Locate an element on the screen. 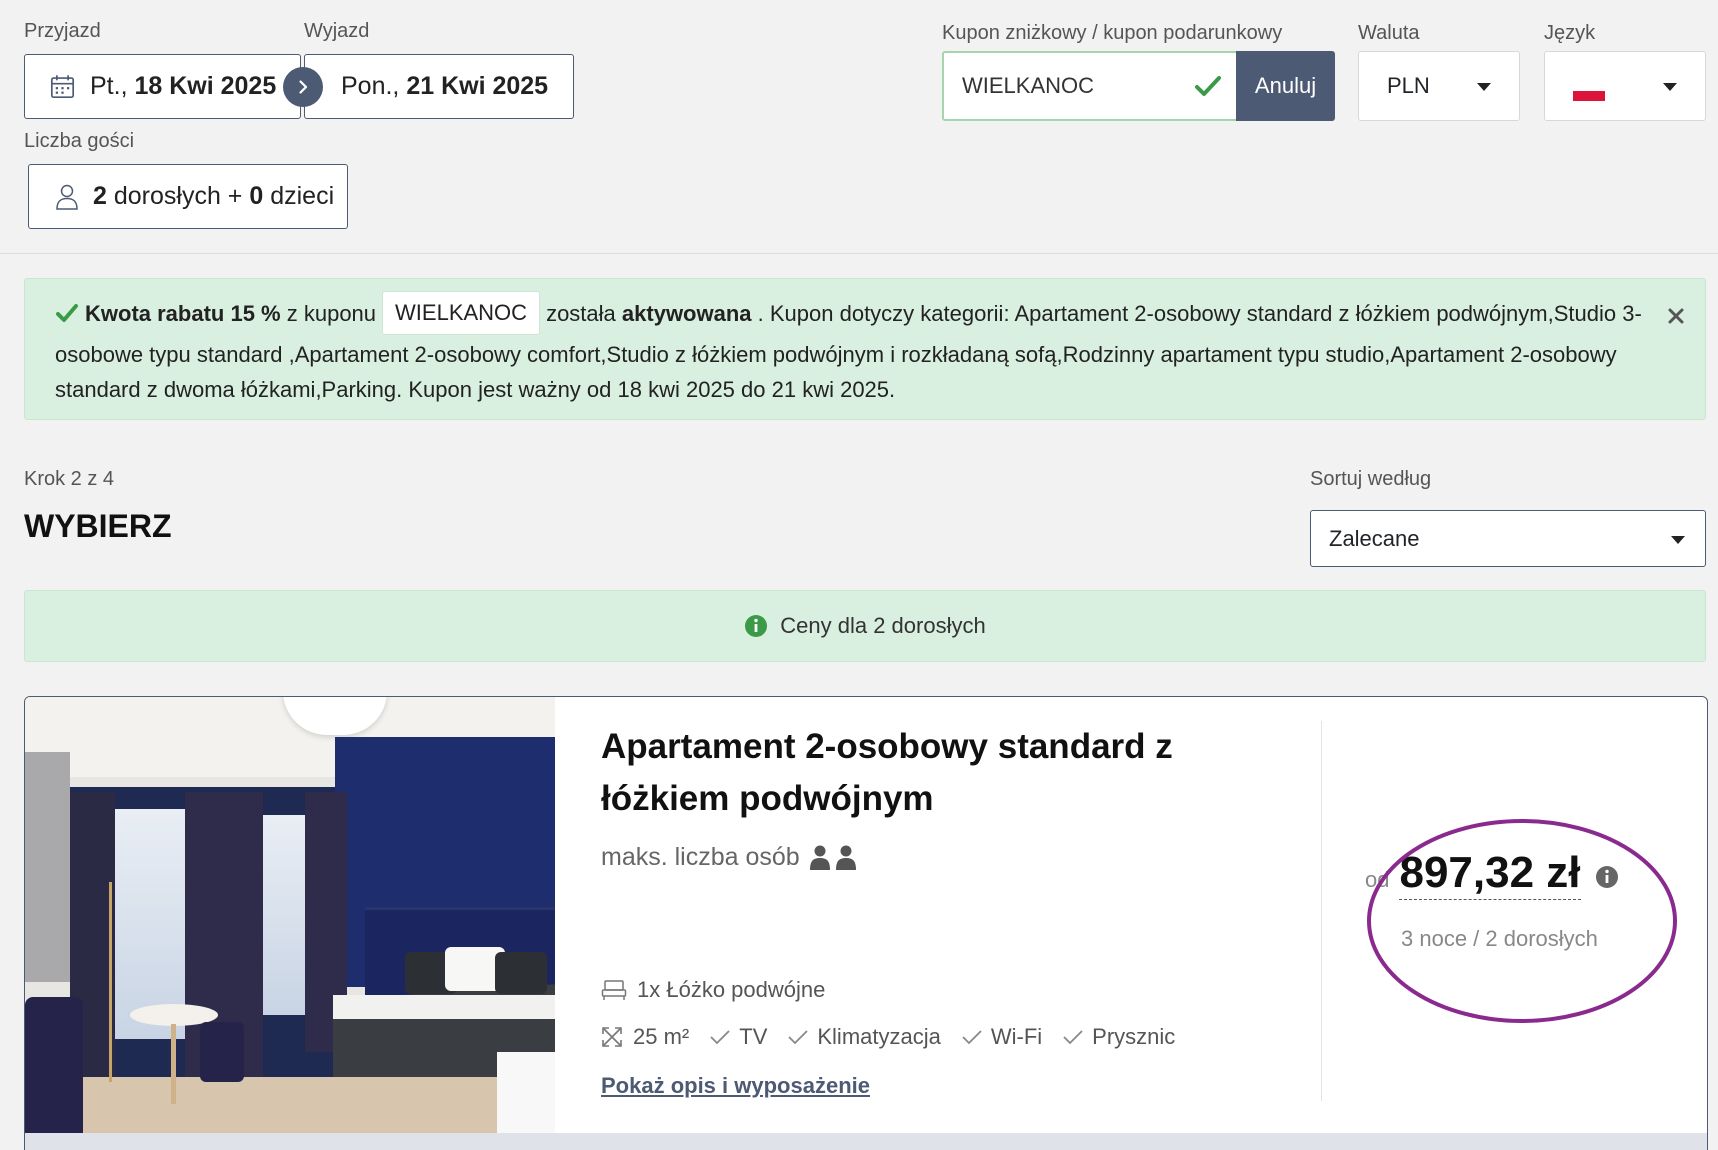  price-highlight-circle is located at coordinates (1522, 921).